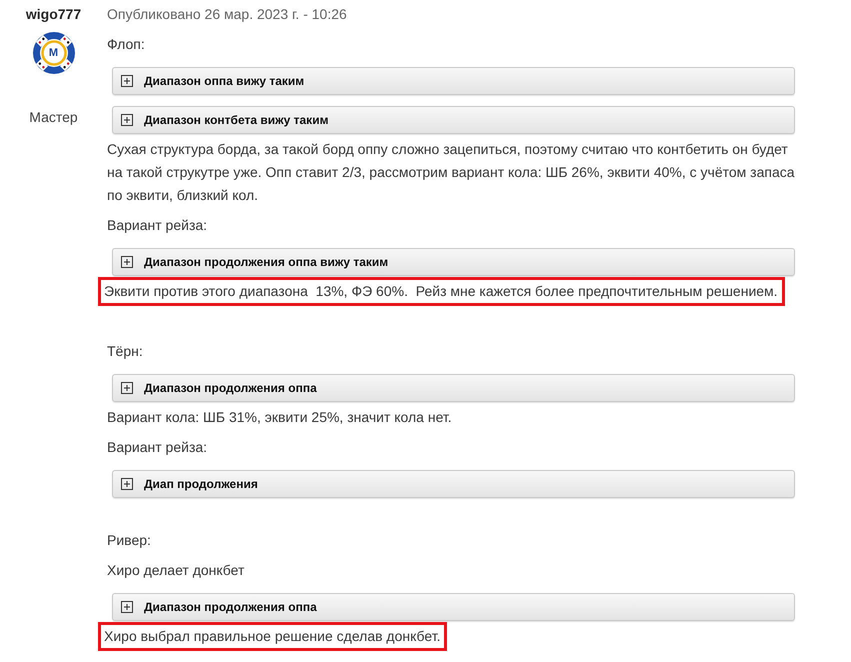 Image resolution: width=851 pixels, height=662 pixels. I want to click on username-link: wigo777, so click(54, 14).